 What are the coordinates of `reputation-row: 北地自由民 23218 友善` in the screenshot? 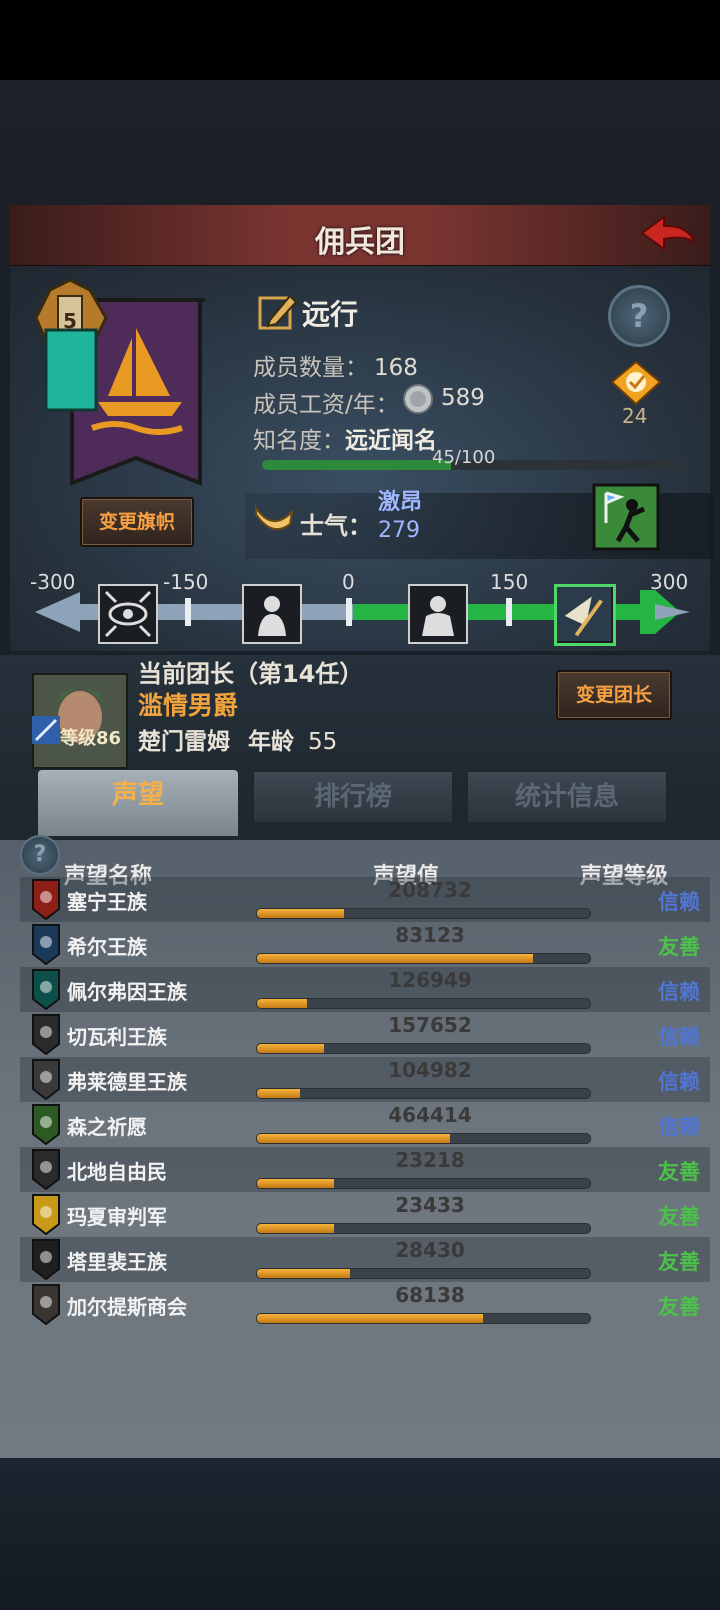 It's located at (365, 1169).